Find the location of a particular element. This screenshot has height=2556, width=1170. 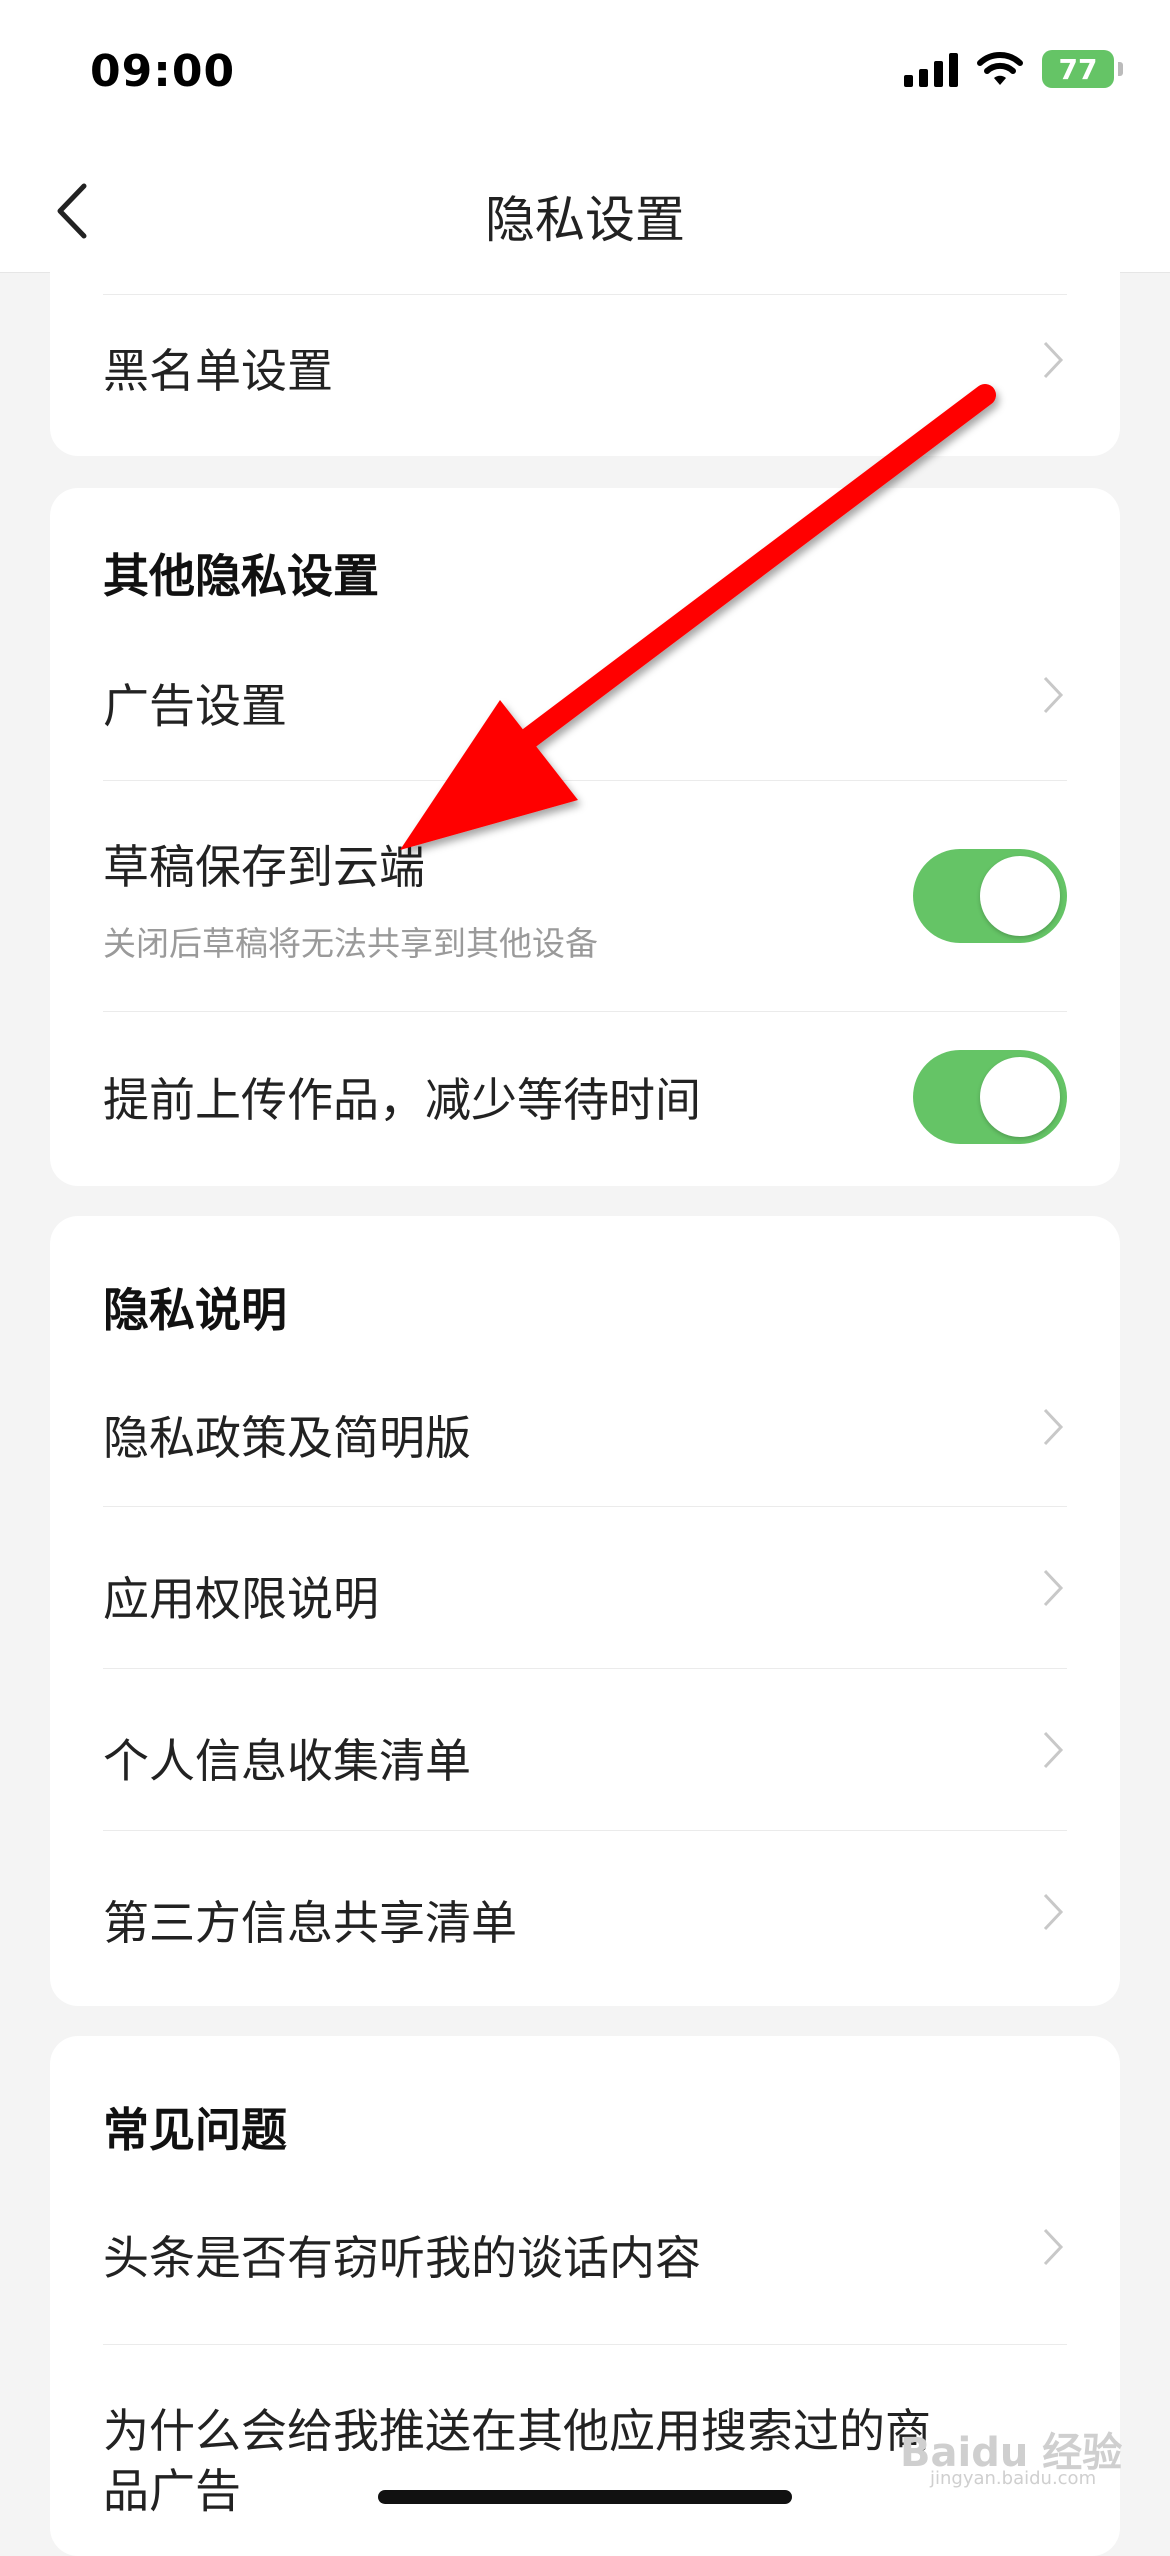

status-icons: 77 is located at coordinates (1013, 69).